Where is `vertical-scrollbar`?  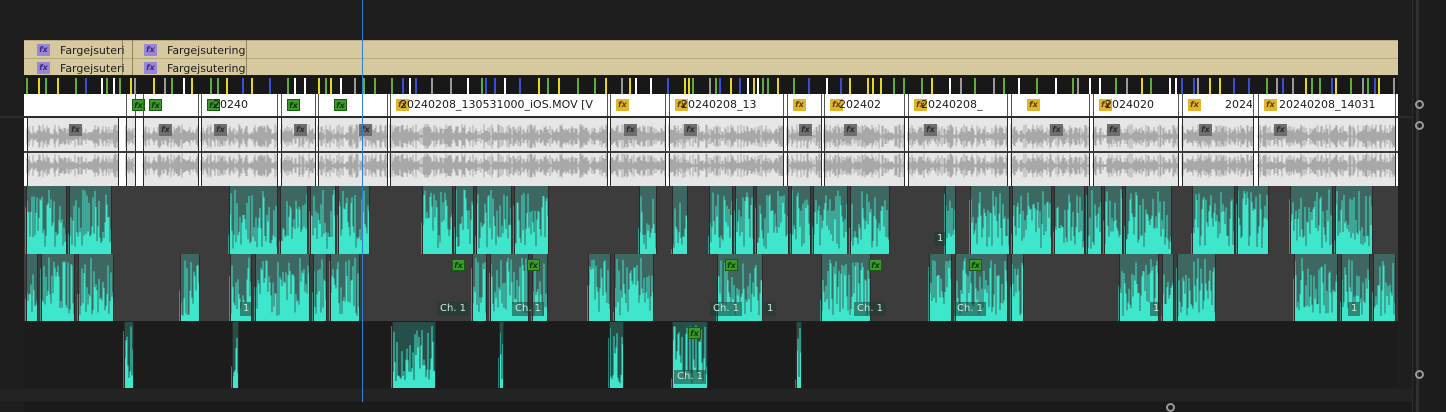
vertical-scrollbar is located at coordinates (1429, 206).